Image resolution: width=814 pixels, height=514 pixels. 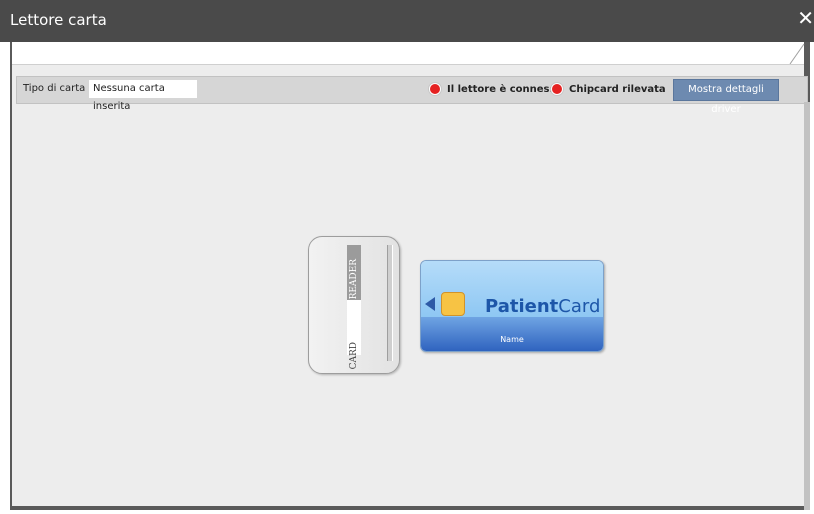 I want to click on reader-connected-label: Il lettore è connesso, so click(x=505, y=89).